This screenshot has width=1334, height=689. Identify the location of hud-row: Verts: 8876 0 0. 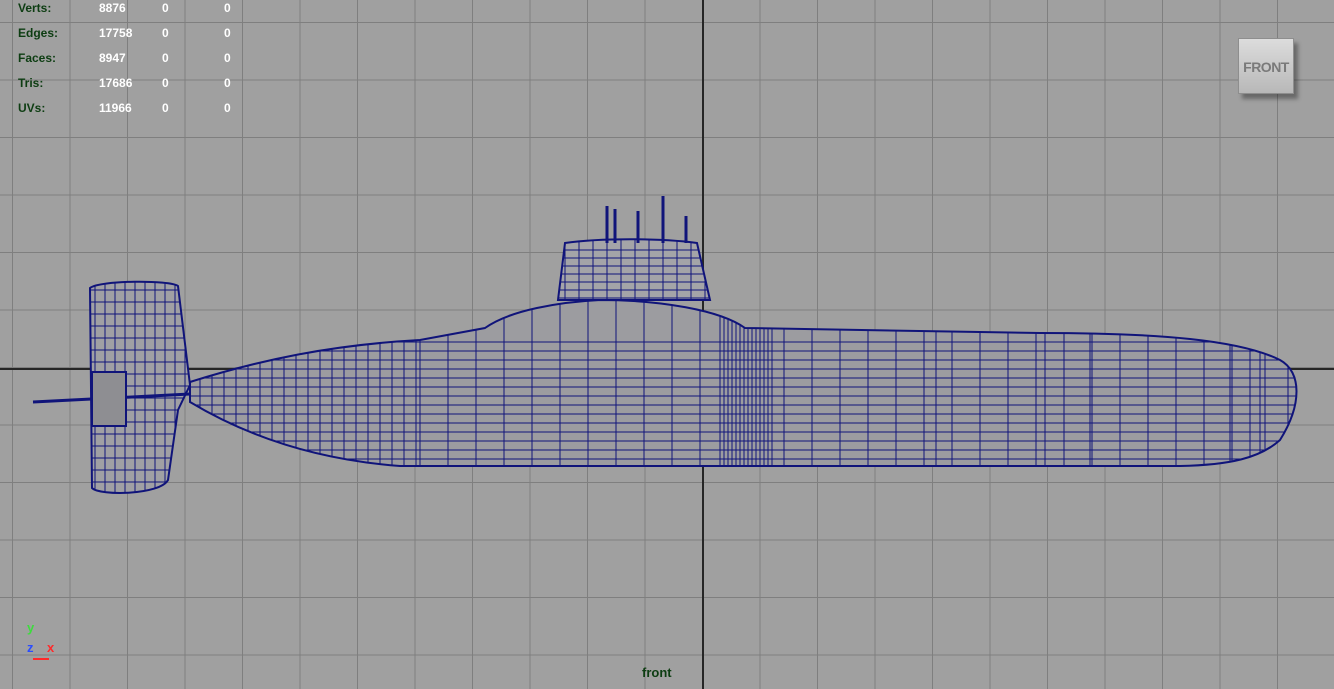
(127, 12).